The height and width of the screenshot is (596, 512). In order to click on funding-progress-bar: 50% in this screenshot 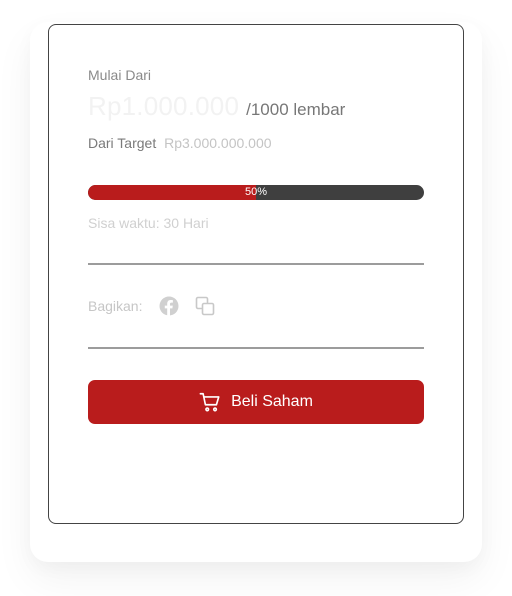, I will do `click(256, 192)`.